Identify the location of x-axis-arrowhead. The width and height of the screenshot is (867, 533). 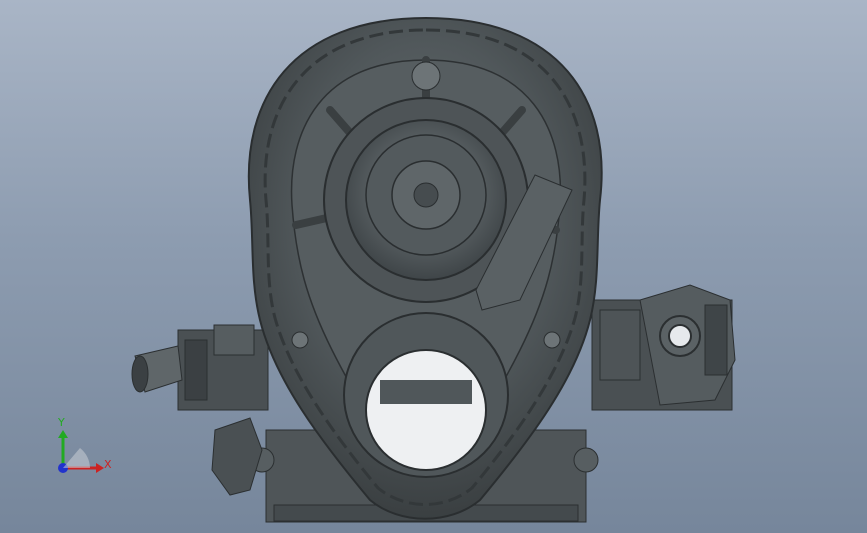
(100, 468).